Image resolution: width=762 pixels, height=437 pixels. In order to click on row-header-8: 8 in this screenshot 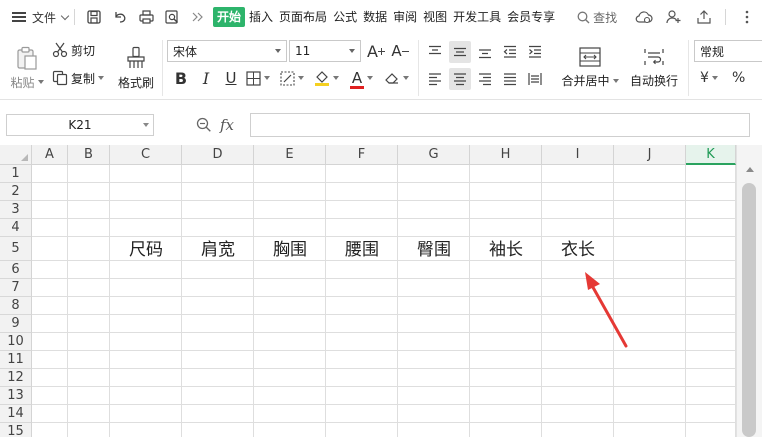, I will do `click(16, 306)`.